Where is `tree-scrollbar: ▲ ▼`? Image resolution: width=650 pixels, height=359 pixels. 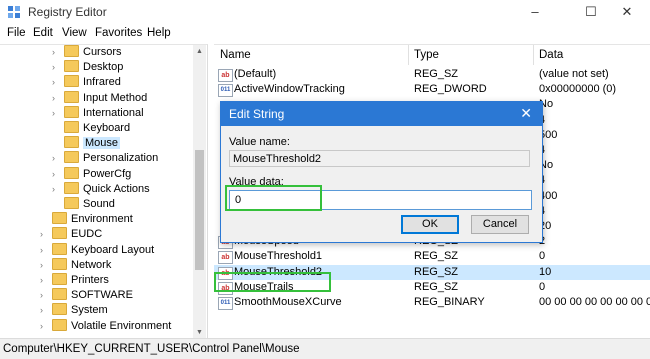 tree-scrollbar: ▲ ▼ is located at coordinates (199, 192).